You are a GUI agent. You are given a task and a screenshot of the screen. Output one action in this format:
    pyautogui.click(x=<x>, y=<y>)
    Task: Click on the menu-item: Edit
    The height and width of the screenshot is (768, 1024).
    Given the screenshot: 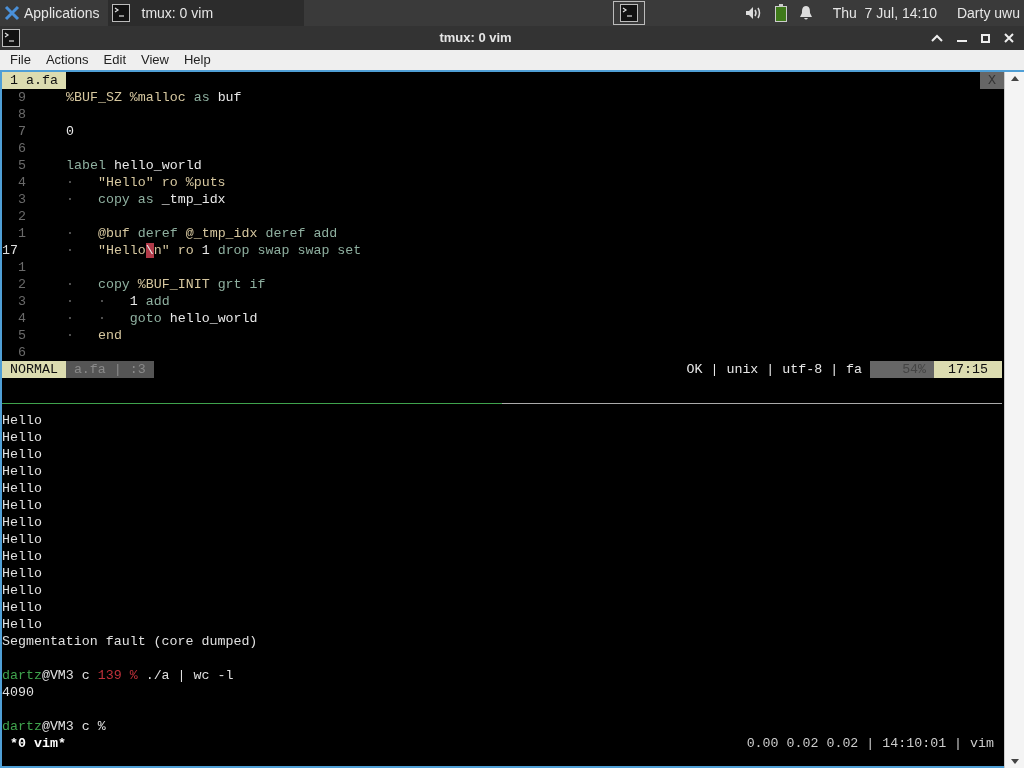 What is the action you would take?
    pyautogui.click(x=114, y=60)
    